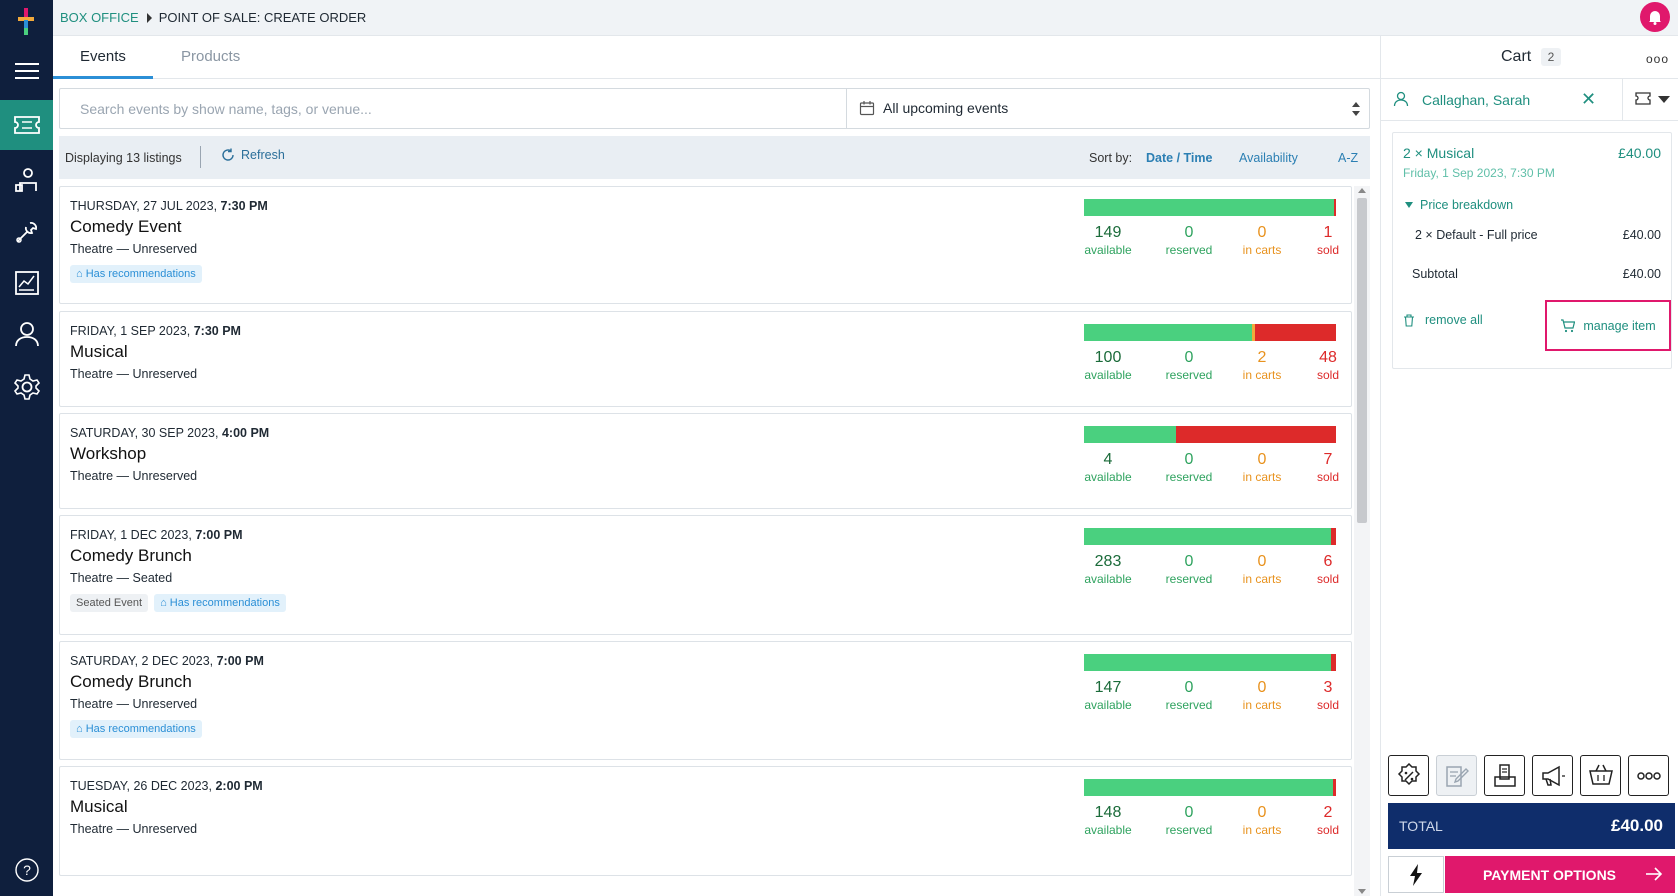 The height and width of the screenshot is (896, 1678). What do you see at coordinates (1657, 59) in the screenshot?
I see `cart-more-options-icon: ooo` at bounding box center [1657, 59].